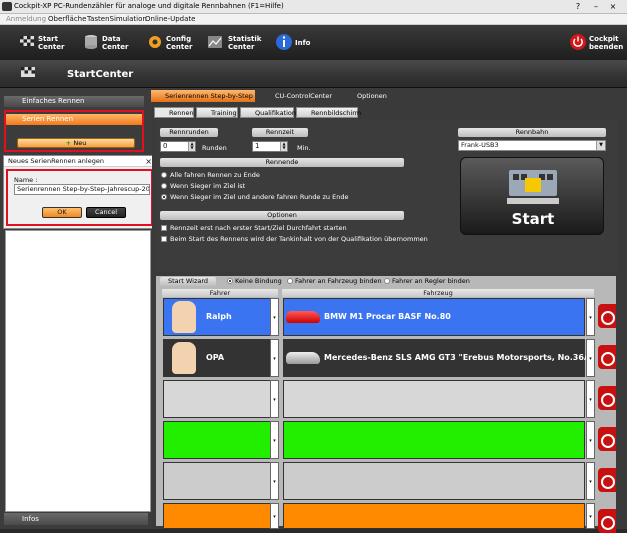  What do you see at coordinates (282, 162) in the screenshot?
I see `rennende-header: Rennende` at bounding box center [282, 162].